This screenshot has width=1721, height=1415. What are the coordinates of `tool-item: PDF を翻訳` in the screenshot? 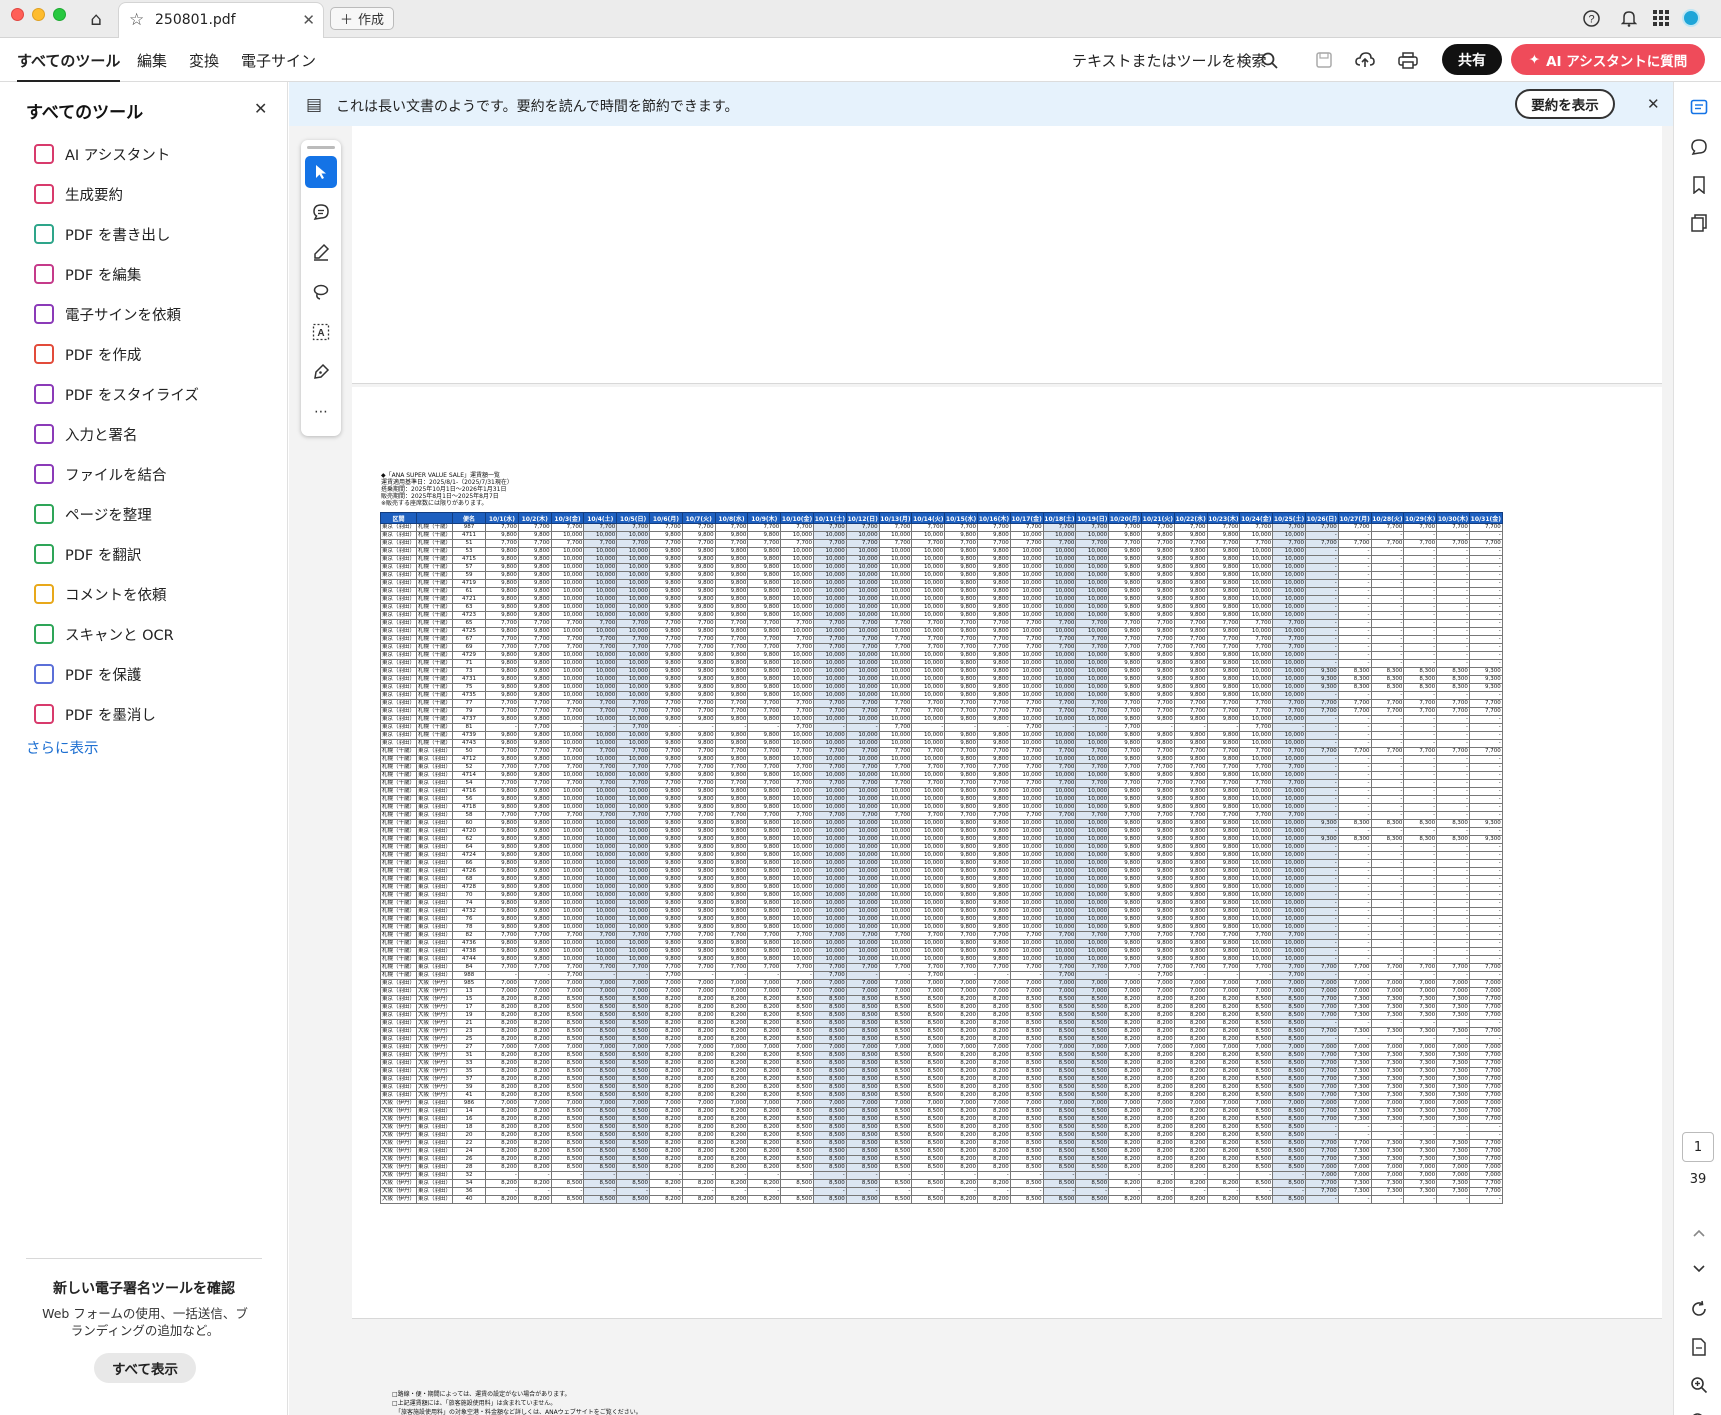 It's located at (144, 554).